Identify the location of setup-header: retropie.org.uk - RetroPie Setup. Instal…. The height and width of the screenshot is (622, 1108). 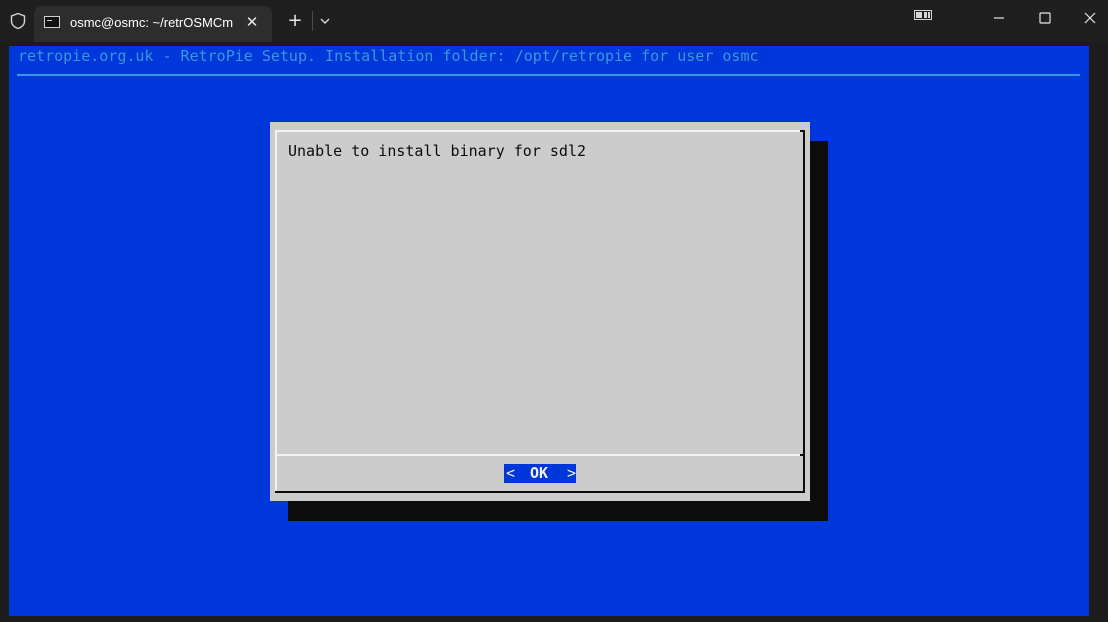
(388, 56).